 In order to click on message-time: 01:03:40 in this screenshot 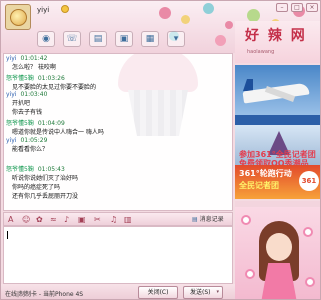, I will do `click(34, 94)`.